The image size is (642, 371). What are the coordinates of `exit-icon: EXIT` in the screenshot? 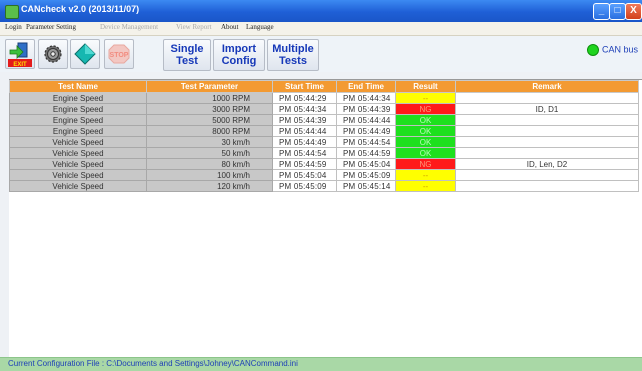 It's located at (20, 55).